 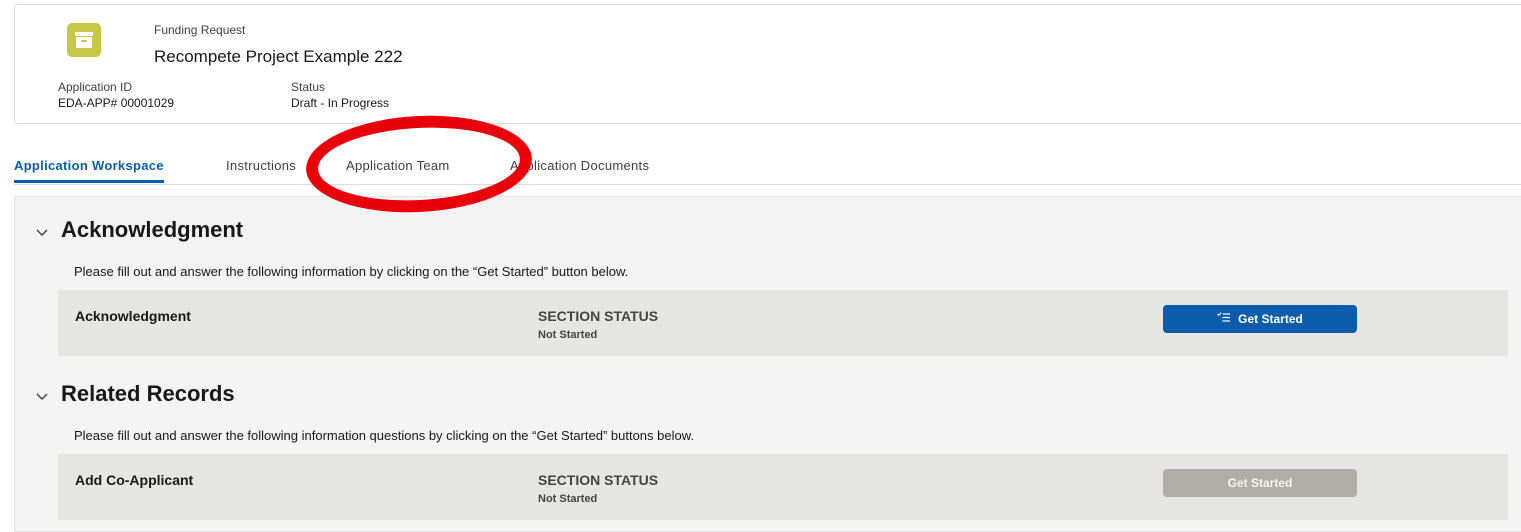 I want to click on tab-application-team: Application Team, so click(x=398, y=170).